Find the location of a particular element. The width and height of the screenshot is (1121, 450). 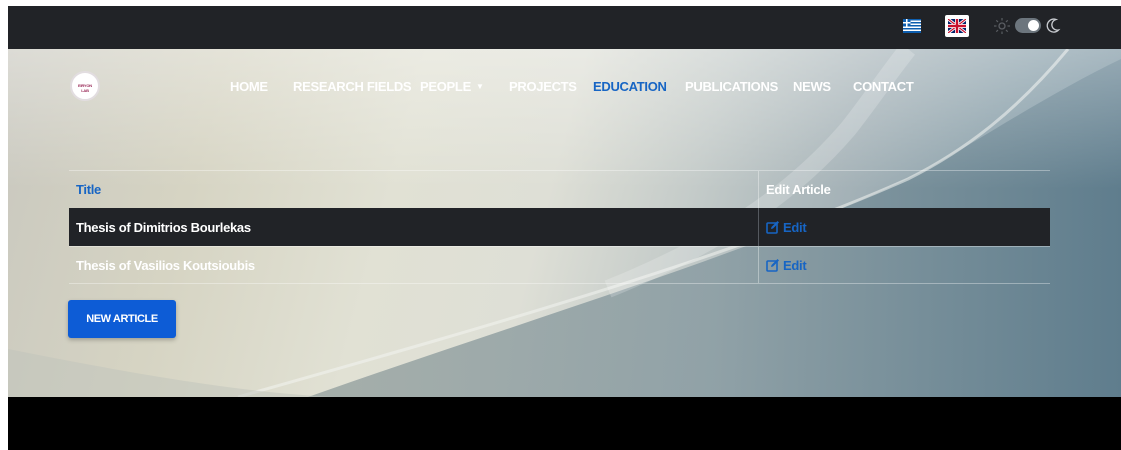

new-article-button: NEW ARTICLE is located at coordinates (122, 319).